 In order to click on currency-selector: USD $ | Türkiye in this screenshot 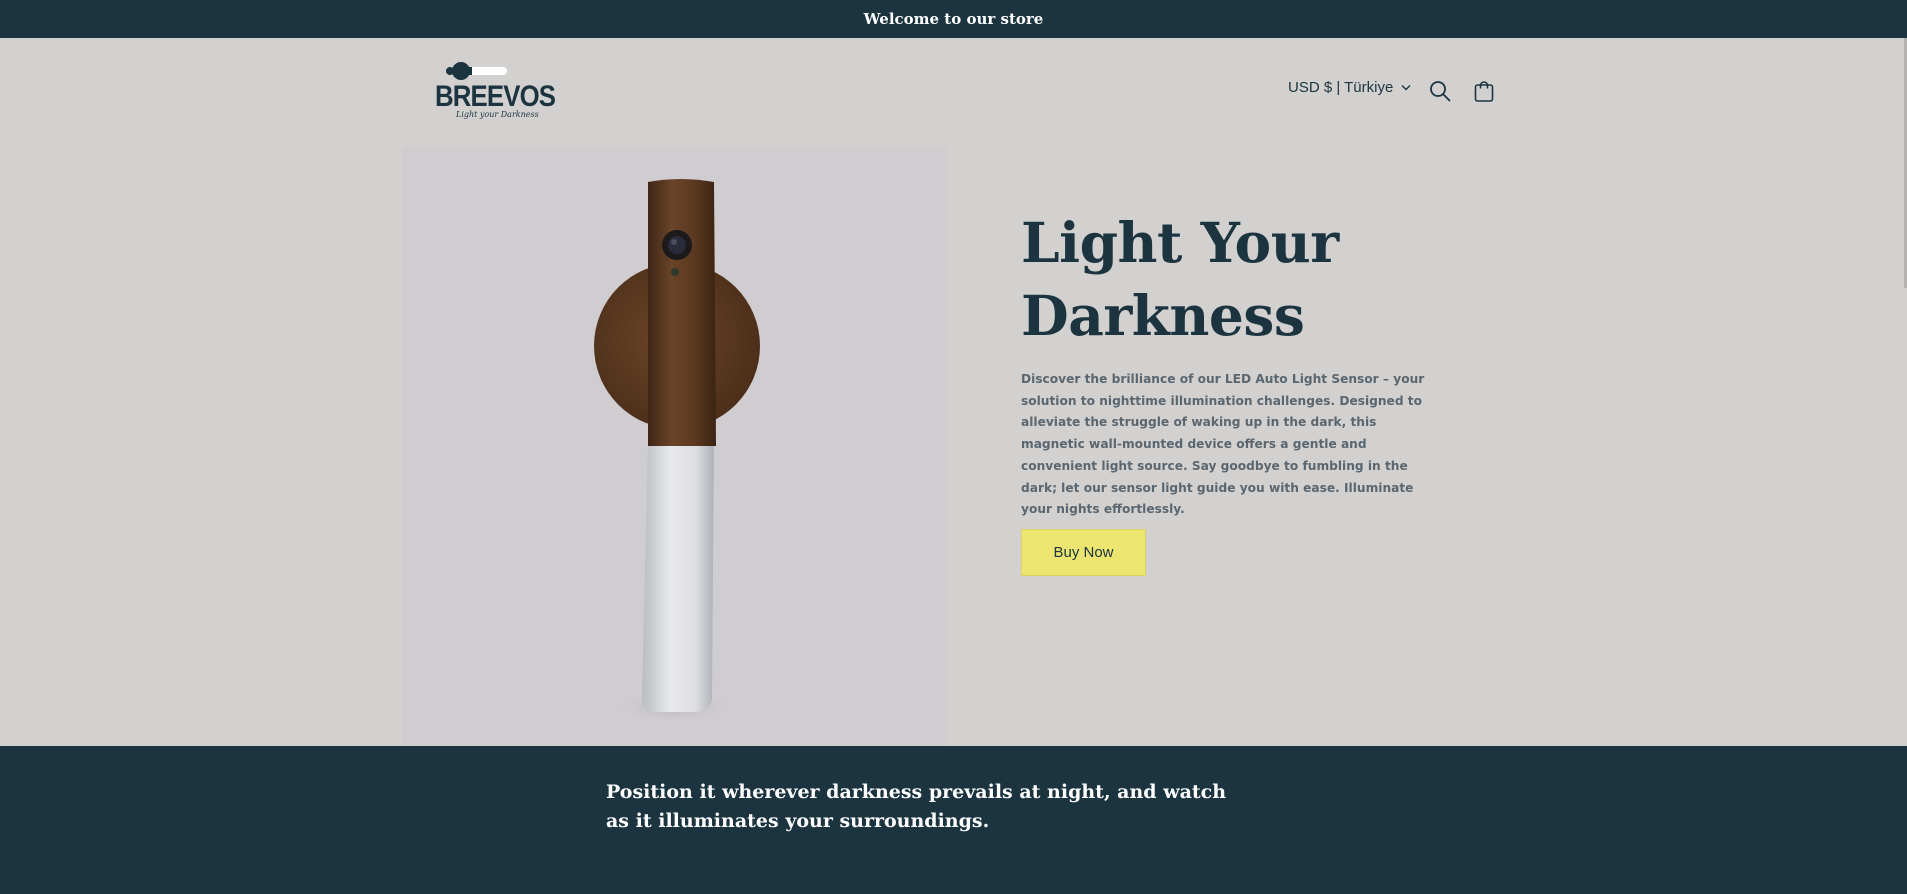, I will do `click(1349, 87)`.